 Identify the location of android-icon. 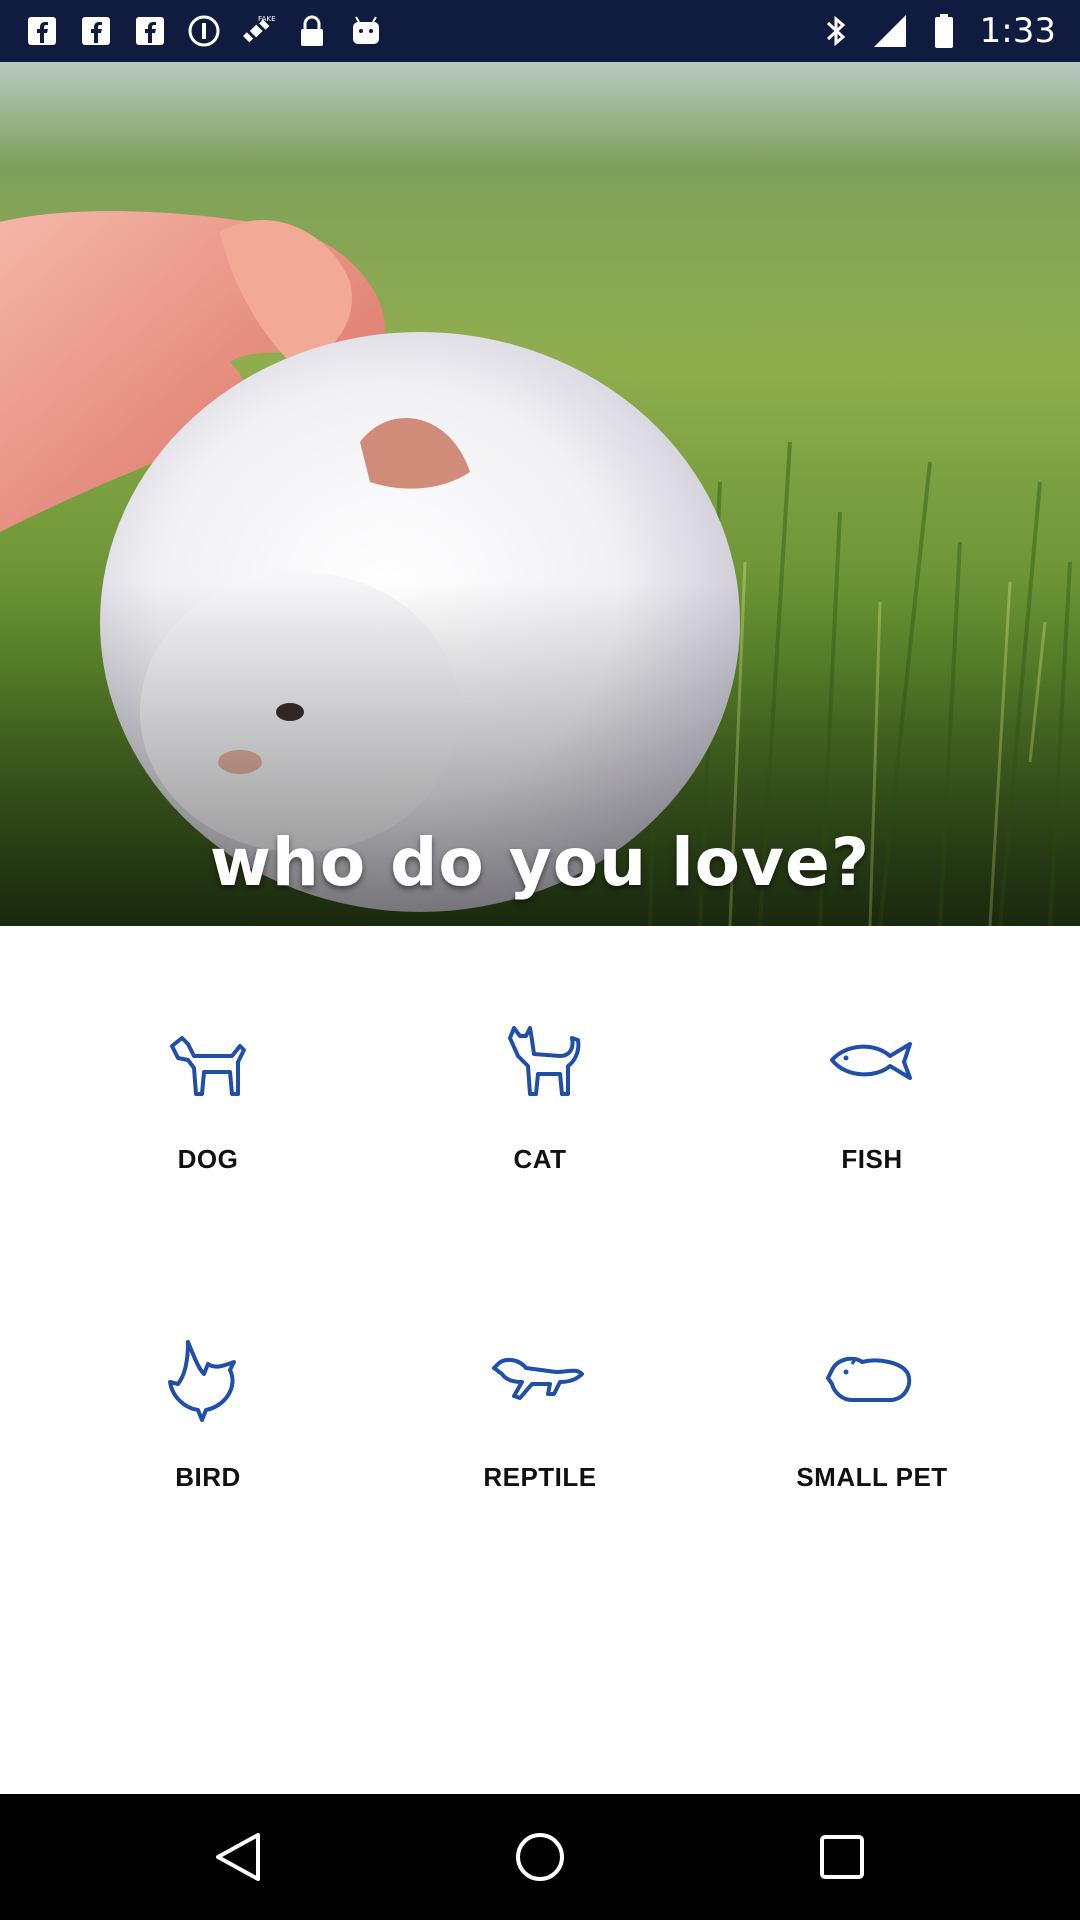
(366, 31).